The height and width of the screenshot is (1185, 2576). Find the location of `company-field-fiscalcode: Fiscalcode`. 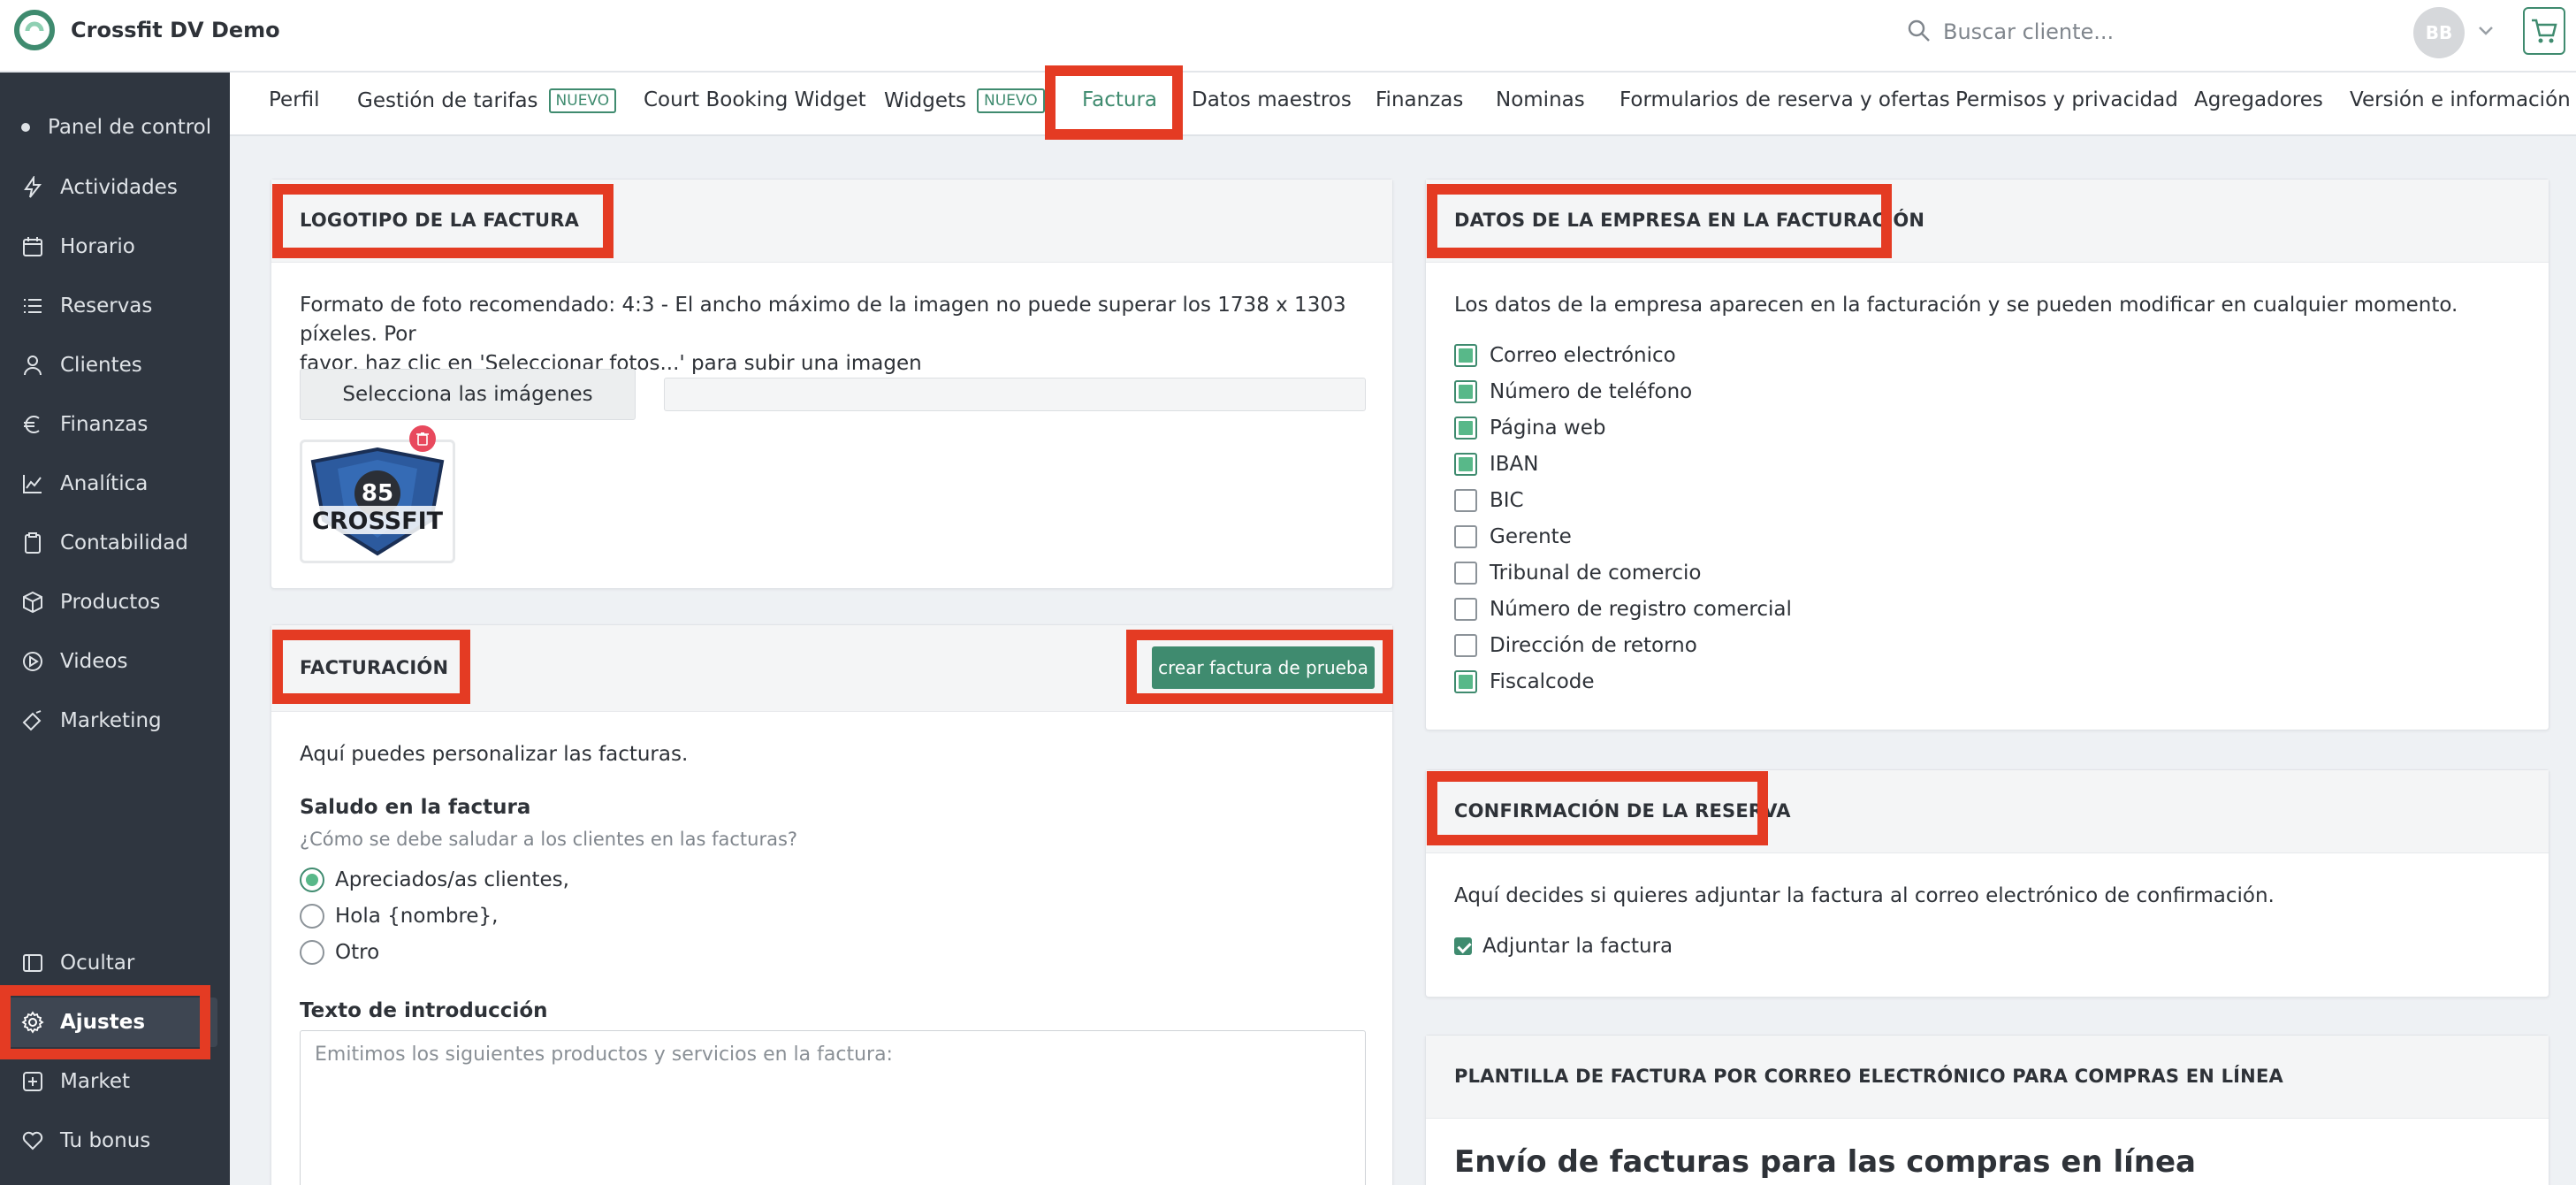

company-field-fiscalcode: Fiscalcode is located at coordinates (1524, 681).